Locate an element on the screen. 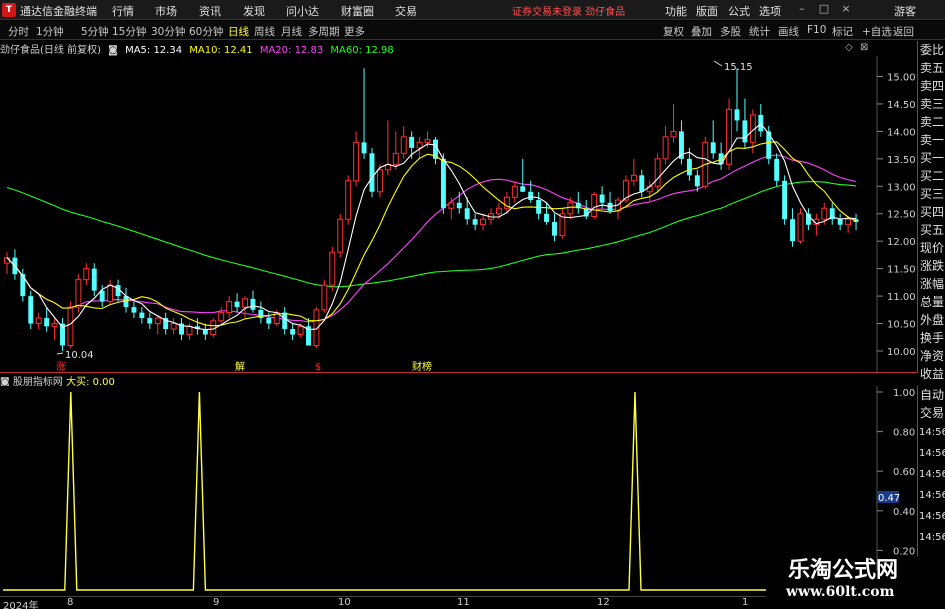 The image size is (945, 609). minimize-icon: – is located at coordinates (802, 8).